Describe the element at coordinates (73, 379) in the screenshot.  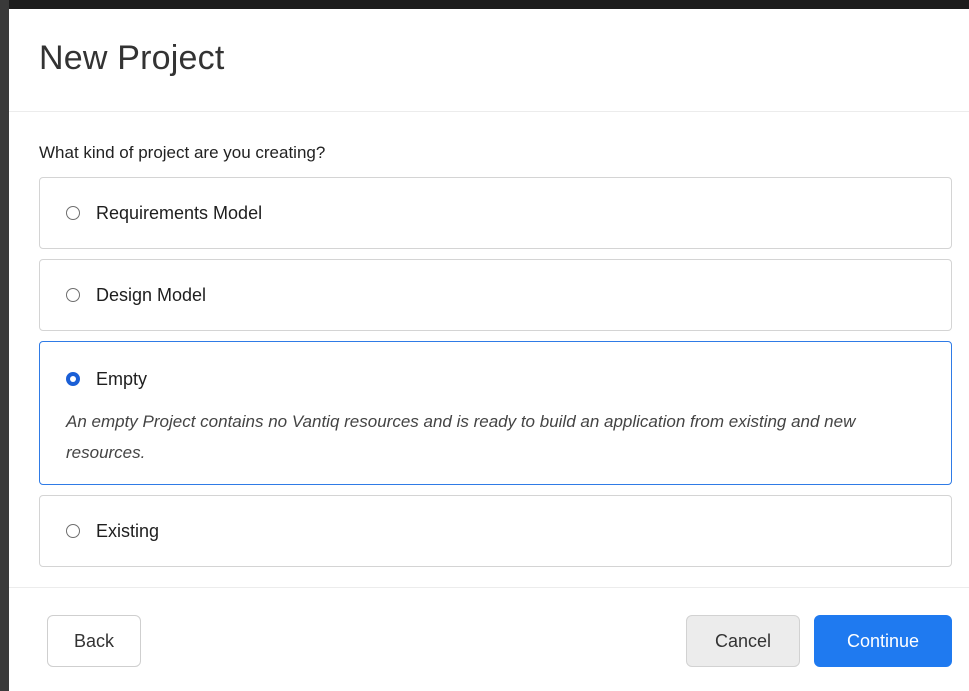
I see `radio-button-checked-icon` at that location.